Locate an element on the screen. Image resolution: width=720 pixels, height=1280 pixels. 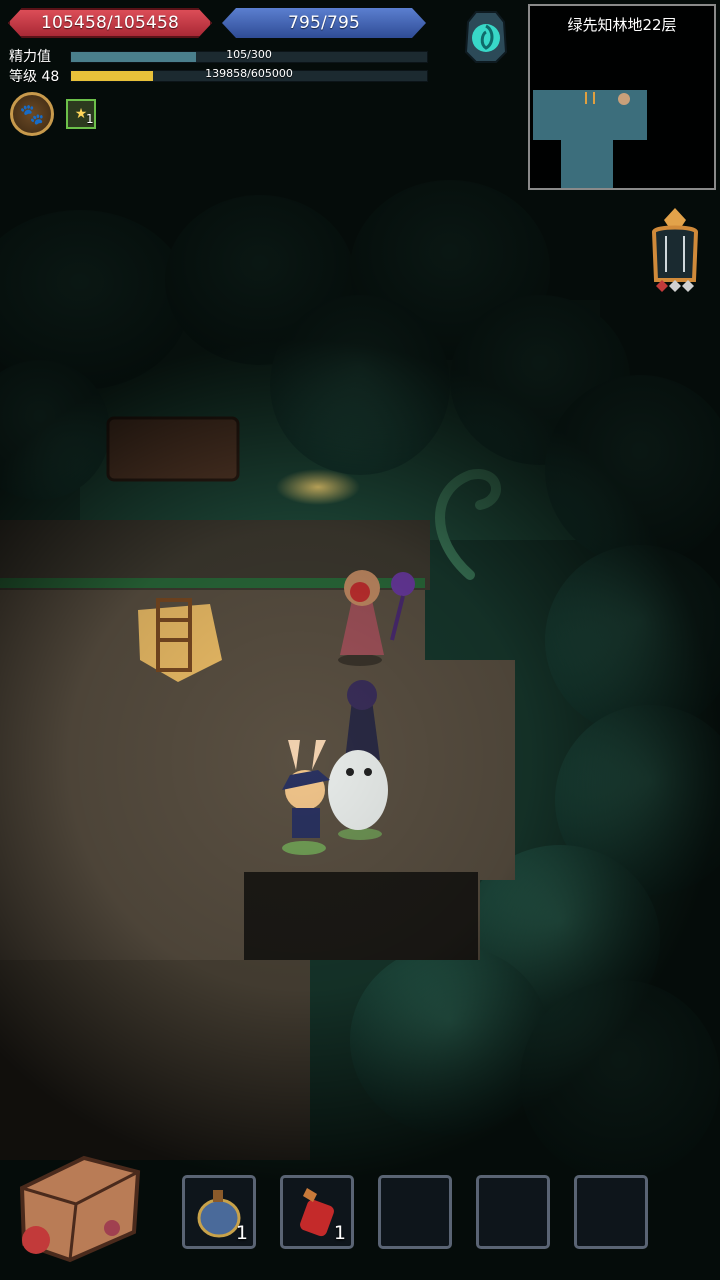
quick-slot-1-qty: 1 is located at coordinates (241, 1233).